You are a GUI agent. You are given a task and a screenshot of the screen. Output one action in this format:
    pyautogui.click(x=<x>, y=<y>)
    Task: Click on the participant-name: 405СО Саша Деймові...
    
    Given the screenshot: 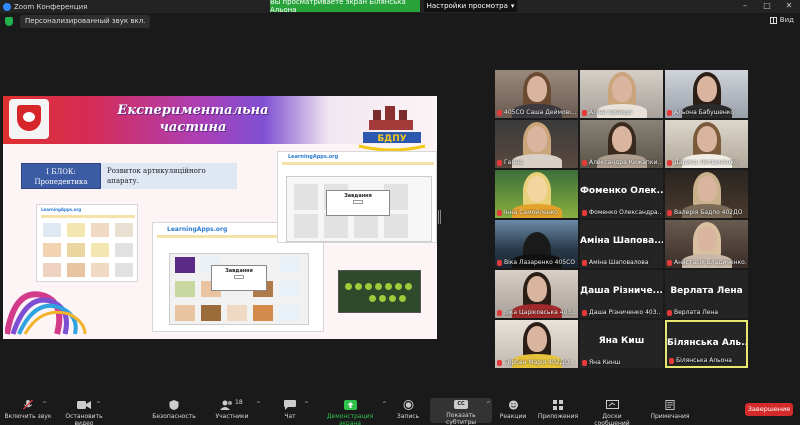 What is the action you would take?
    pyautogui.click(x=540, y=112)
    